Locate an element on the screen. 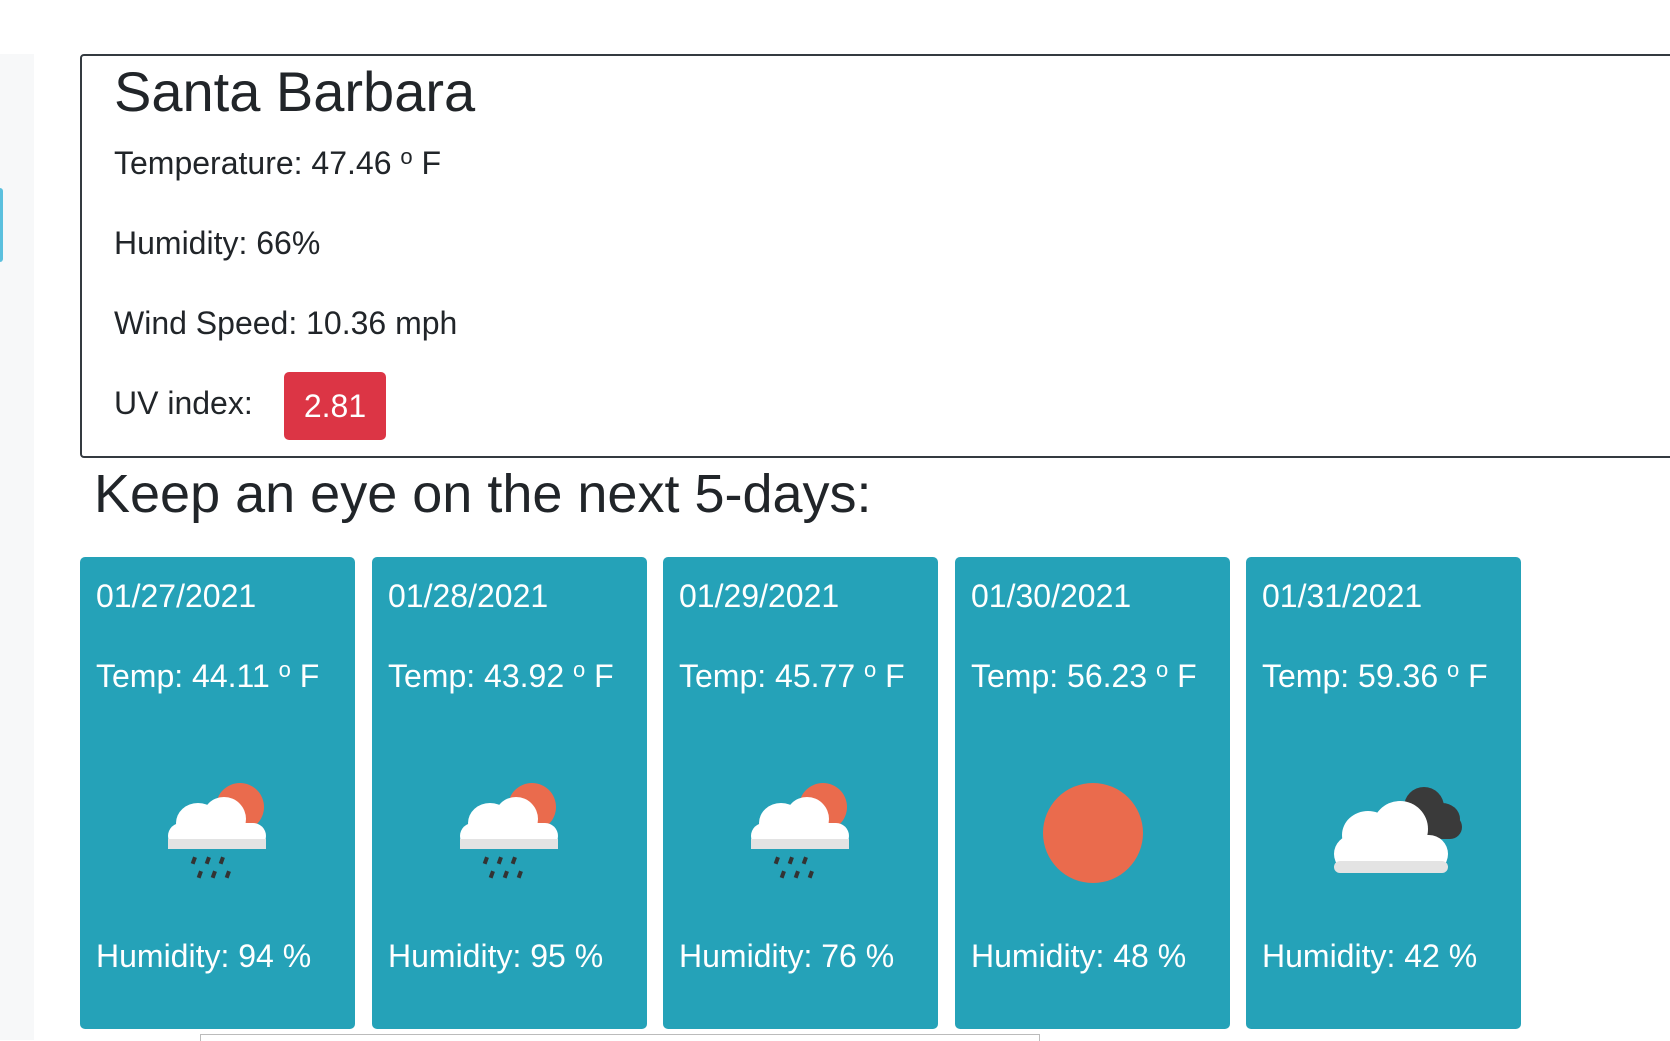  current-wind-speed: Wind Speed: 10.36 mph is located at coordinates (286, 323).